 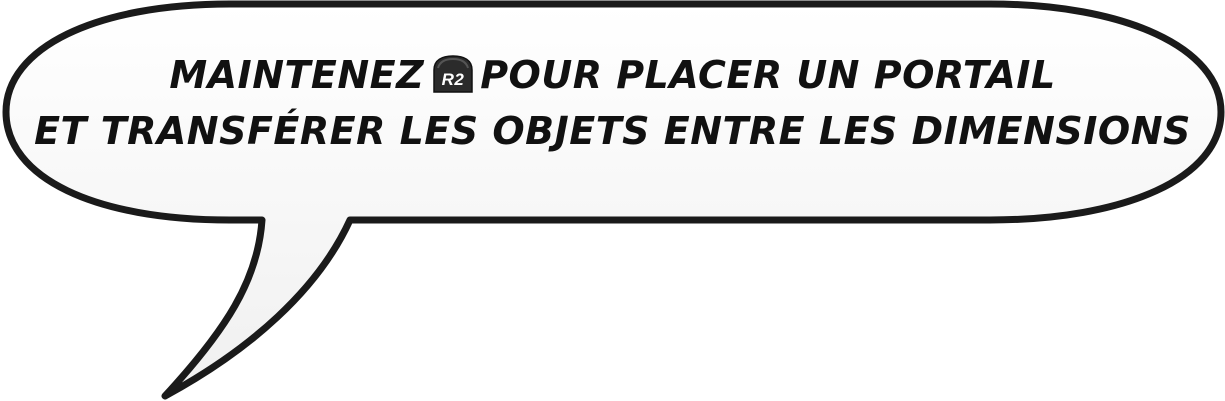 I want to click on r2-button-icon: R2, so click(x=453, y=81).